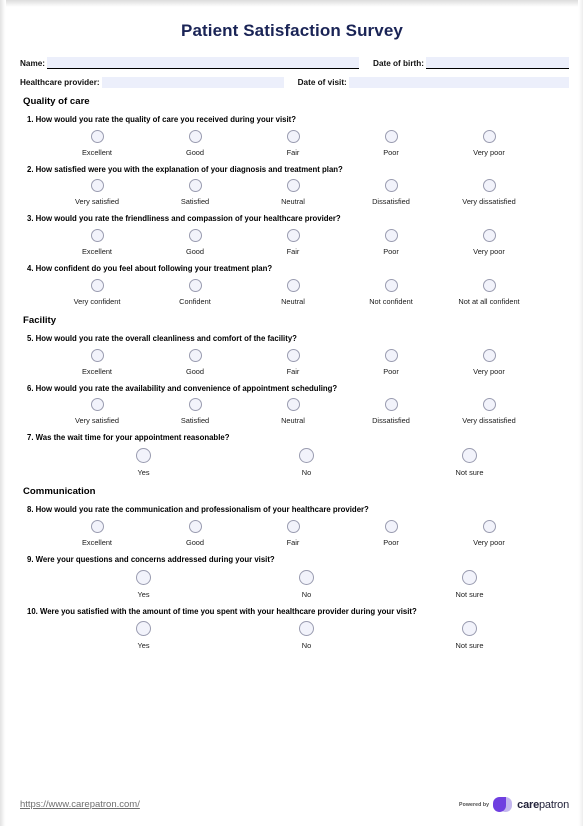 The image size is (583, 826). I want to click on date-of-birth-input, so click(497, 63).